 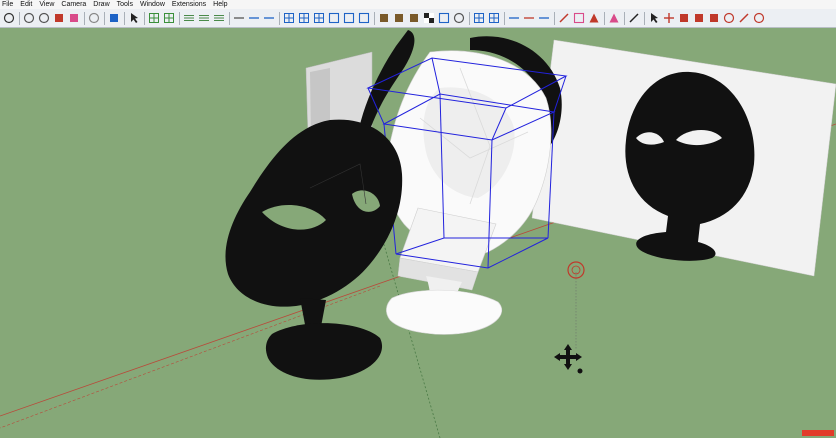 What do you see at coordinates (7, 4) in the screenshot?
I see `menu-file: File` at bounding box center [7, 4].